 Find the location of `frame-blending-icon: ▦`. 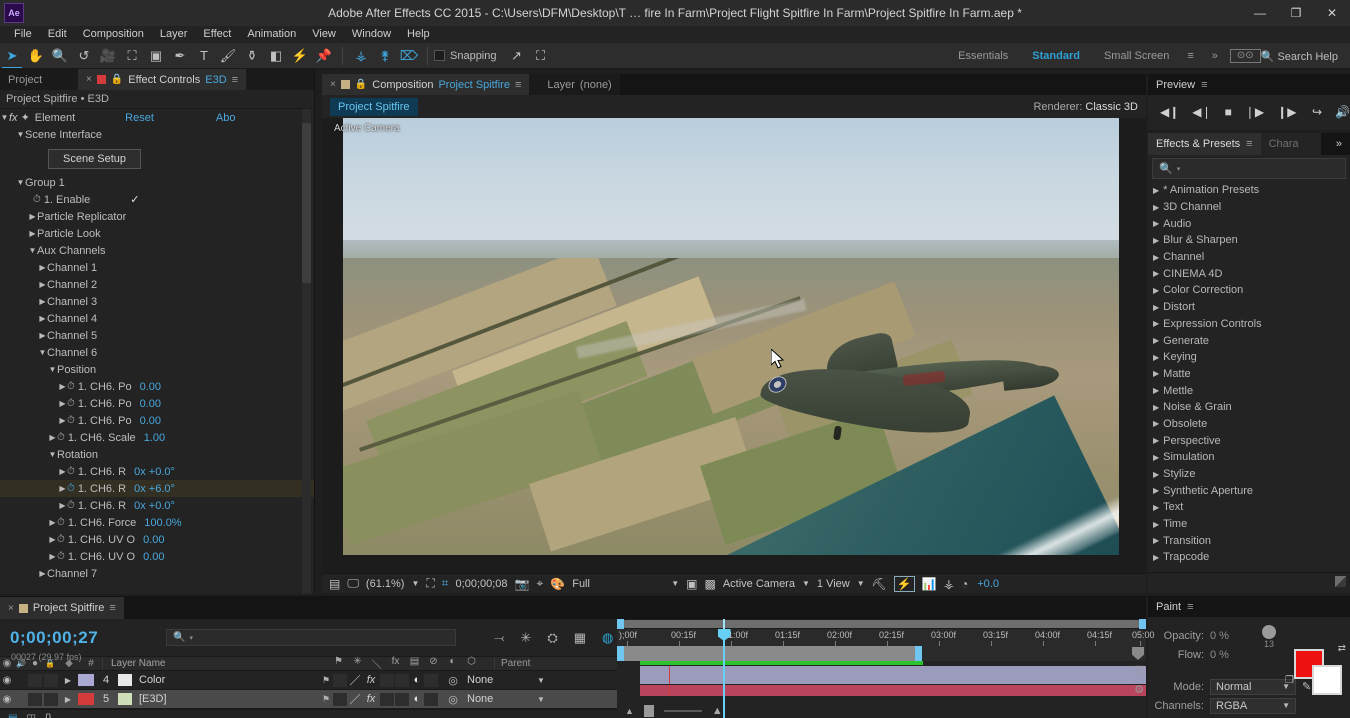

frame-blending-icon: ▦ is located at coordinates (580, 638).